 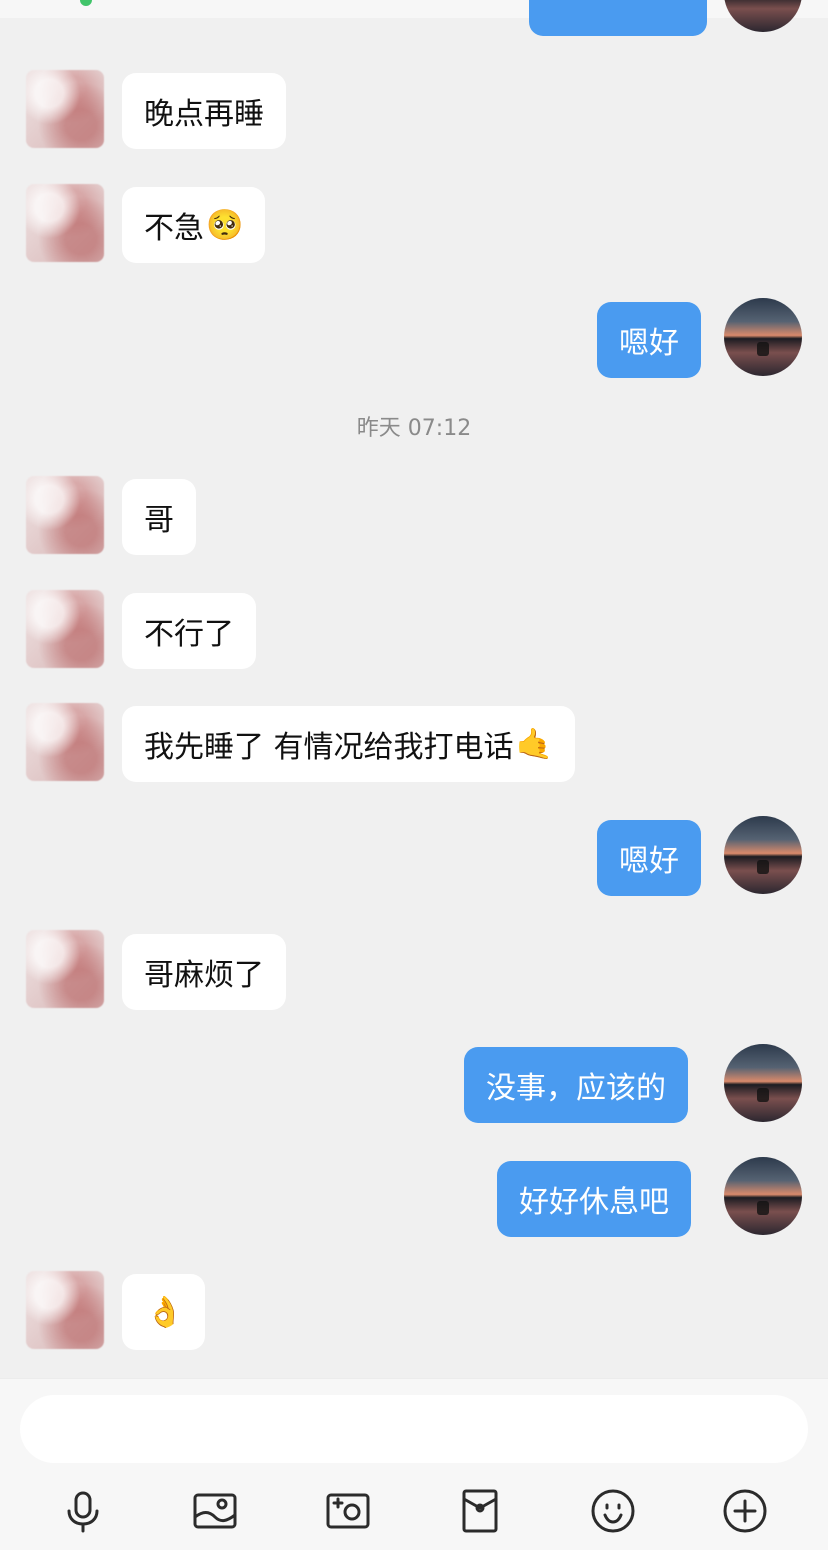 I want to click on plus-icon, so click(x=745, y=1511).